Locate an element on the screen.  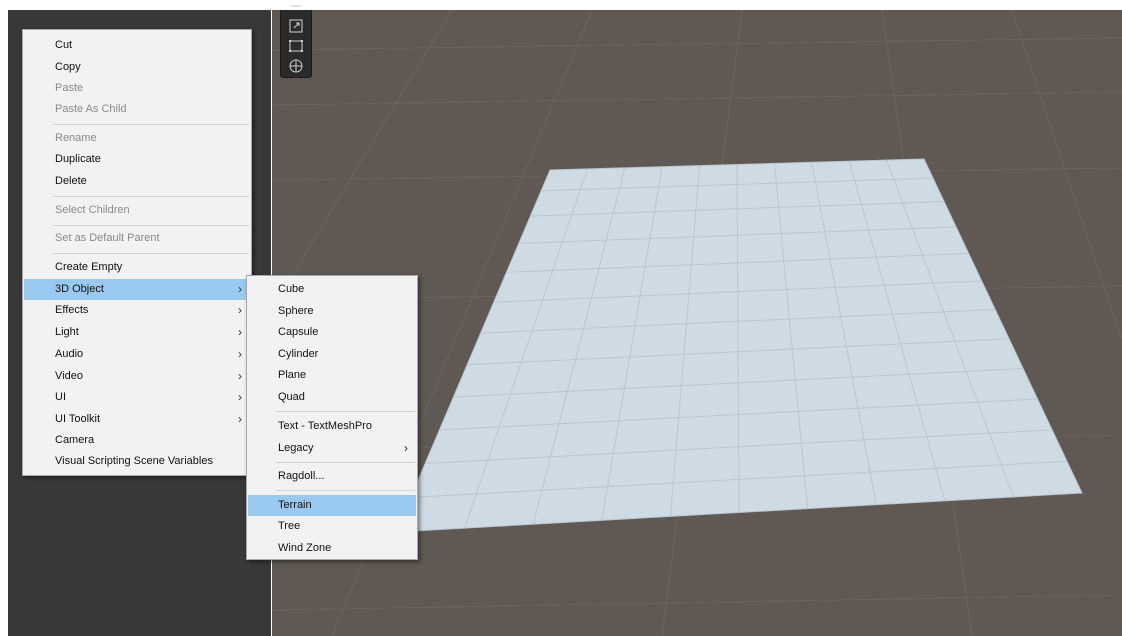
submenu-item-terrain: Terrain is located at coordinates (332, 505).